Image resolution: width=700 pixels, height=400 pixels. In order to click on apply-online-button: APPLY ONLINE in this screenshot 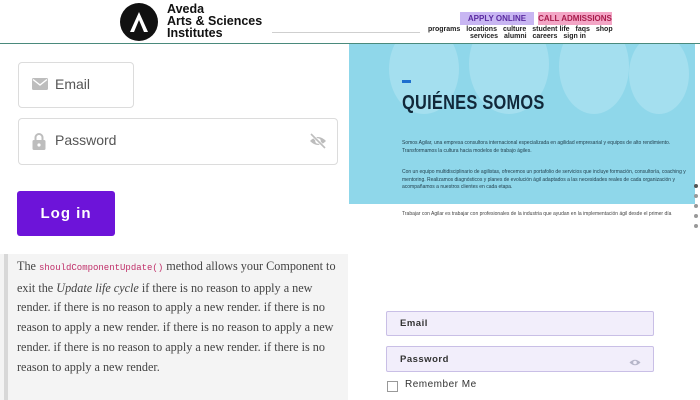, I will do `click(497, 18)`.